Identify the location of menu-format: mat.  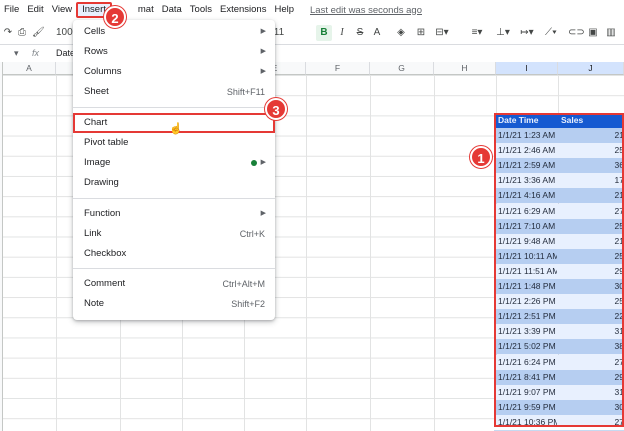
(146, 10).